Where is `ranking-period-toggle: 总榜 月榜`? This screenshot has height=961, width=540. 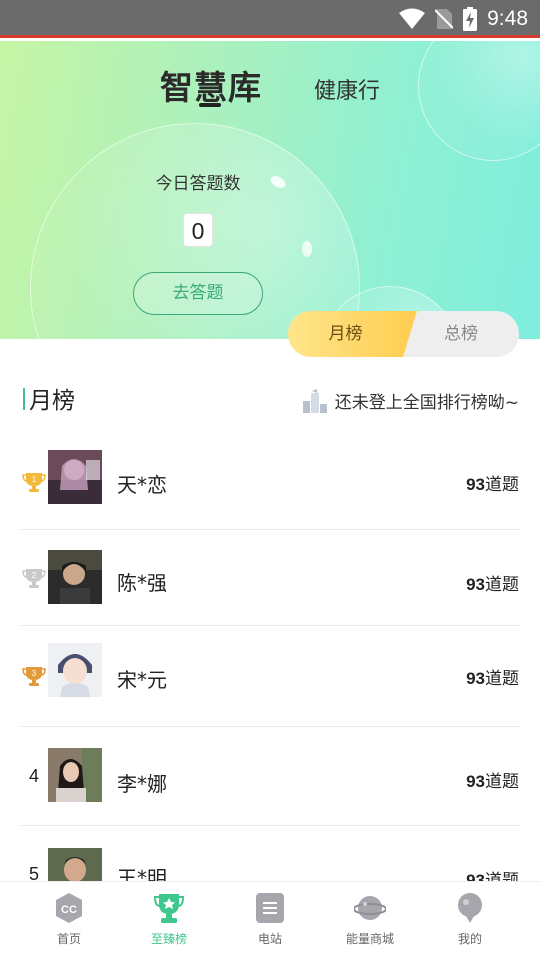
ranking-period-toggle: 总榜 月榜 is located at coordinates (403, 334).